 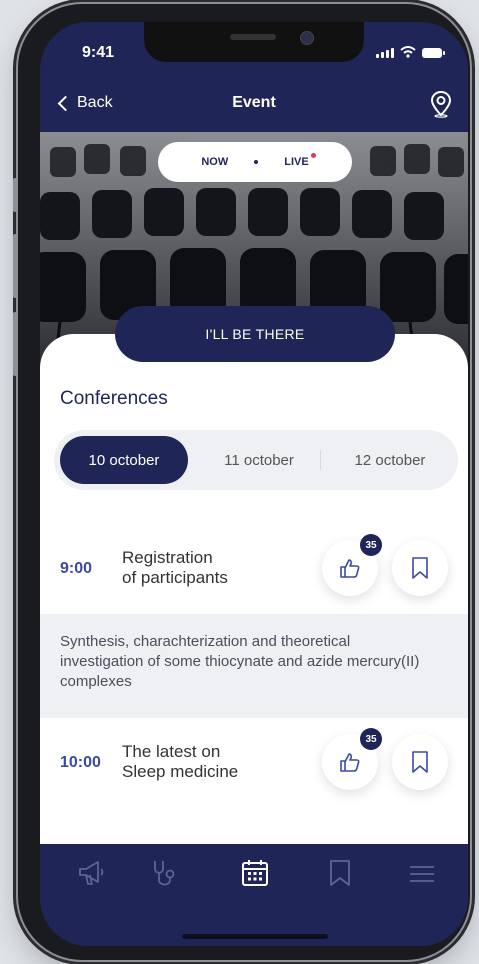 I want to click on wifi-icon, so click(x=408, y=52).